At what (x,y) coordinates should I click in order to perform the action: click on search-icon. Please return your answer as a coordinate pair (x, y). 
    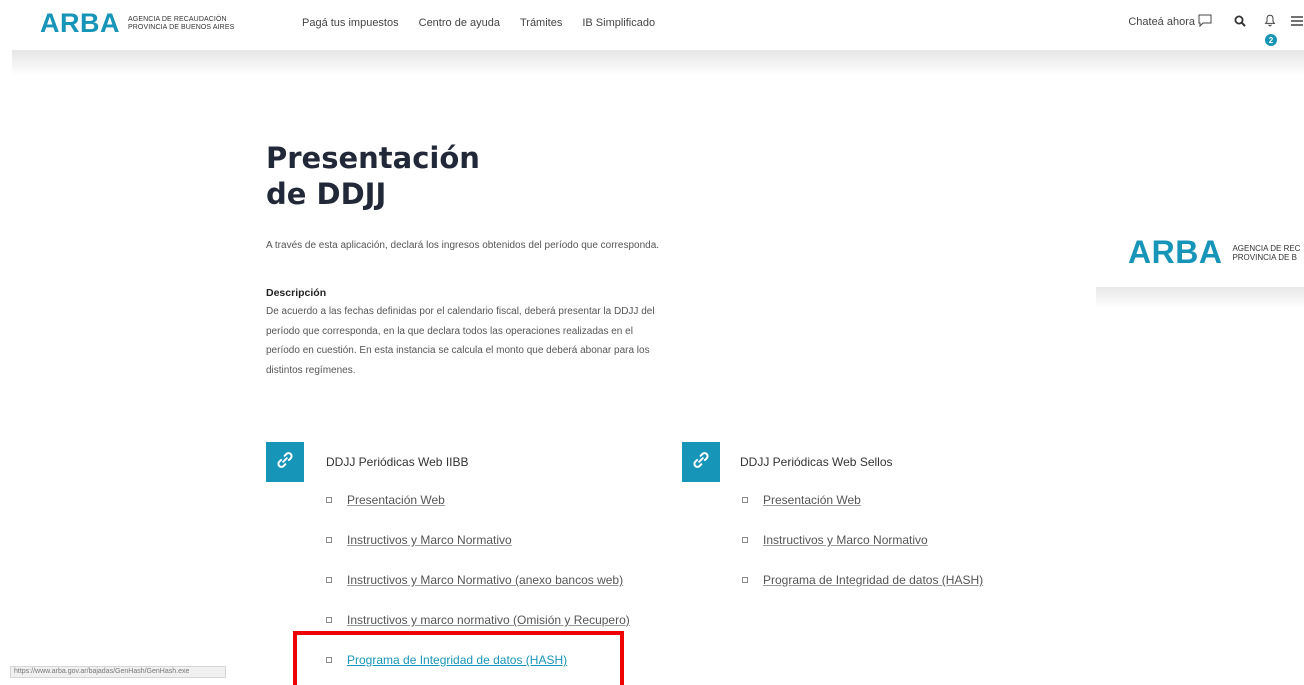
    Looking at the image, I should click on (1240, 22).